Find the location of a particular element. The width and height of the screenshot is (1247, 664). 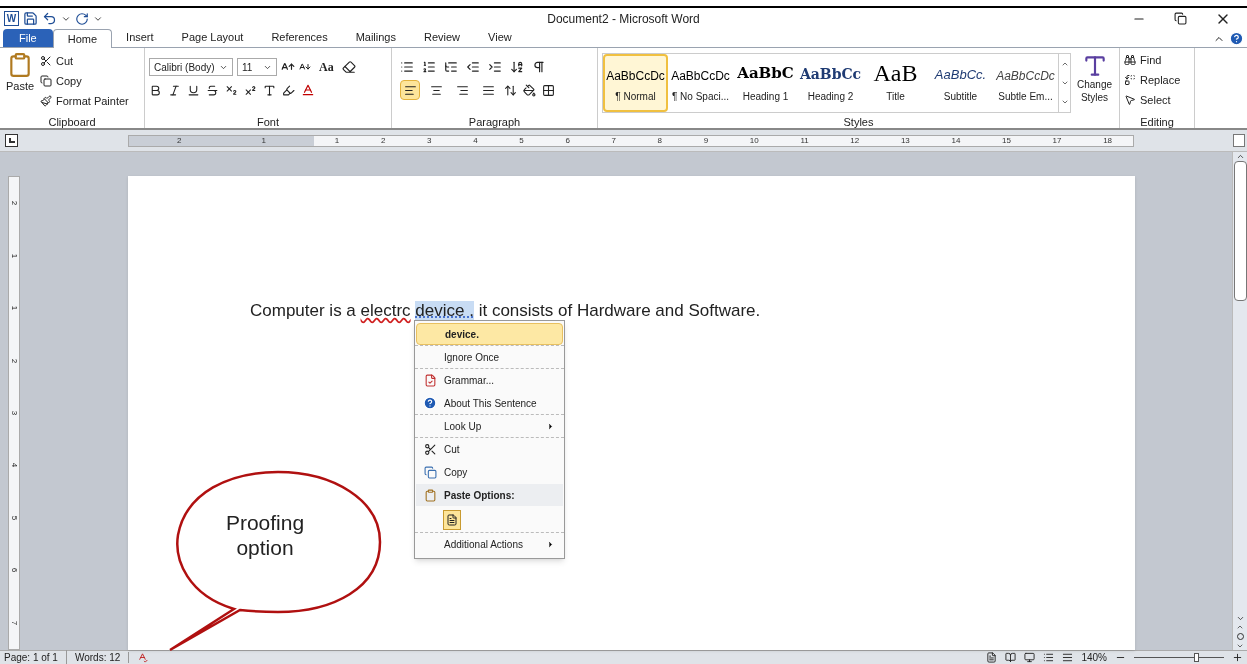

word-count: Words: 12 is located at coordinates (93, 657).